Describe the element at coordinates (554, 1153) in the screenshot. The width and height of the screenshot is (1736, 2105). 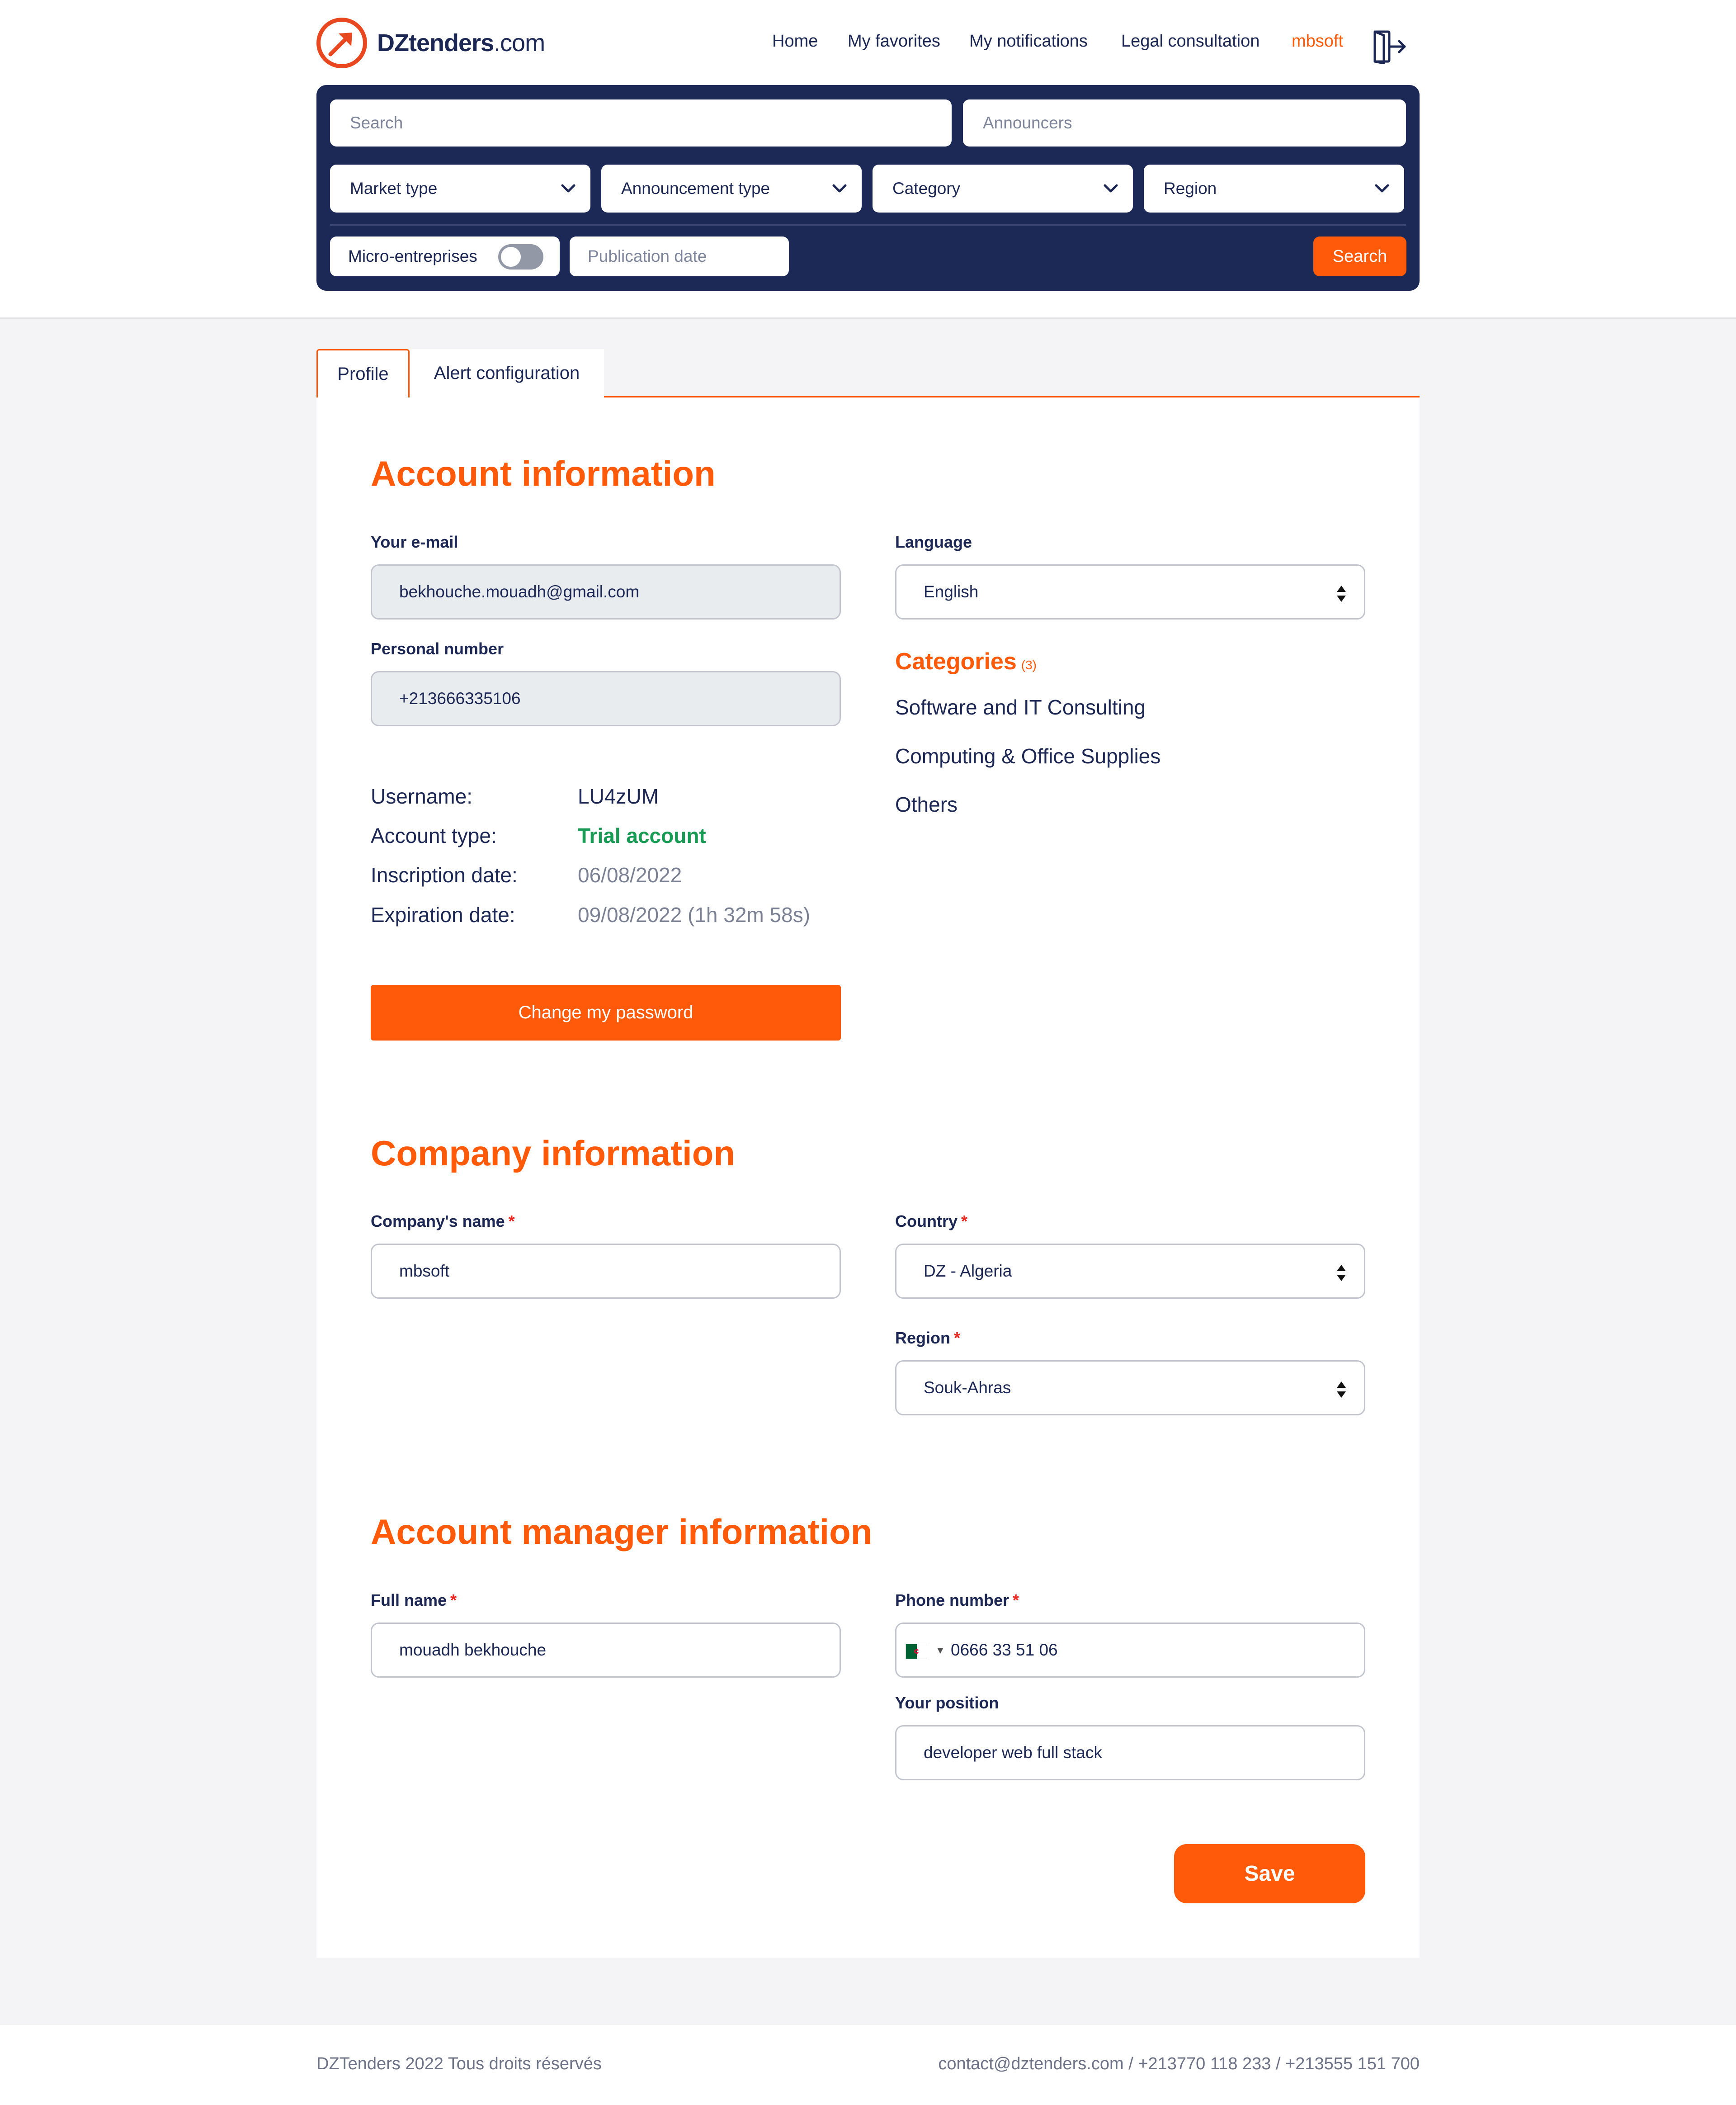
I see `company-info-title: Company information` at that location.